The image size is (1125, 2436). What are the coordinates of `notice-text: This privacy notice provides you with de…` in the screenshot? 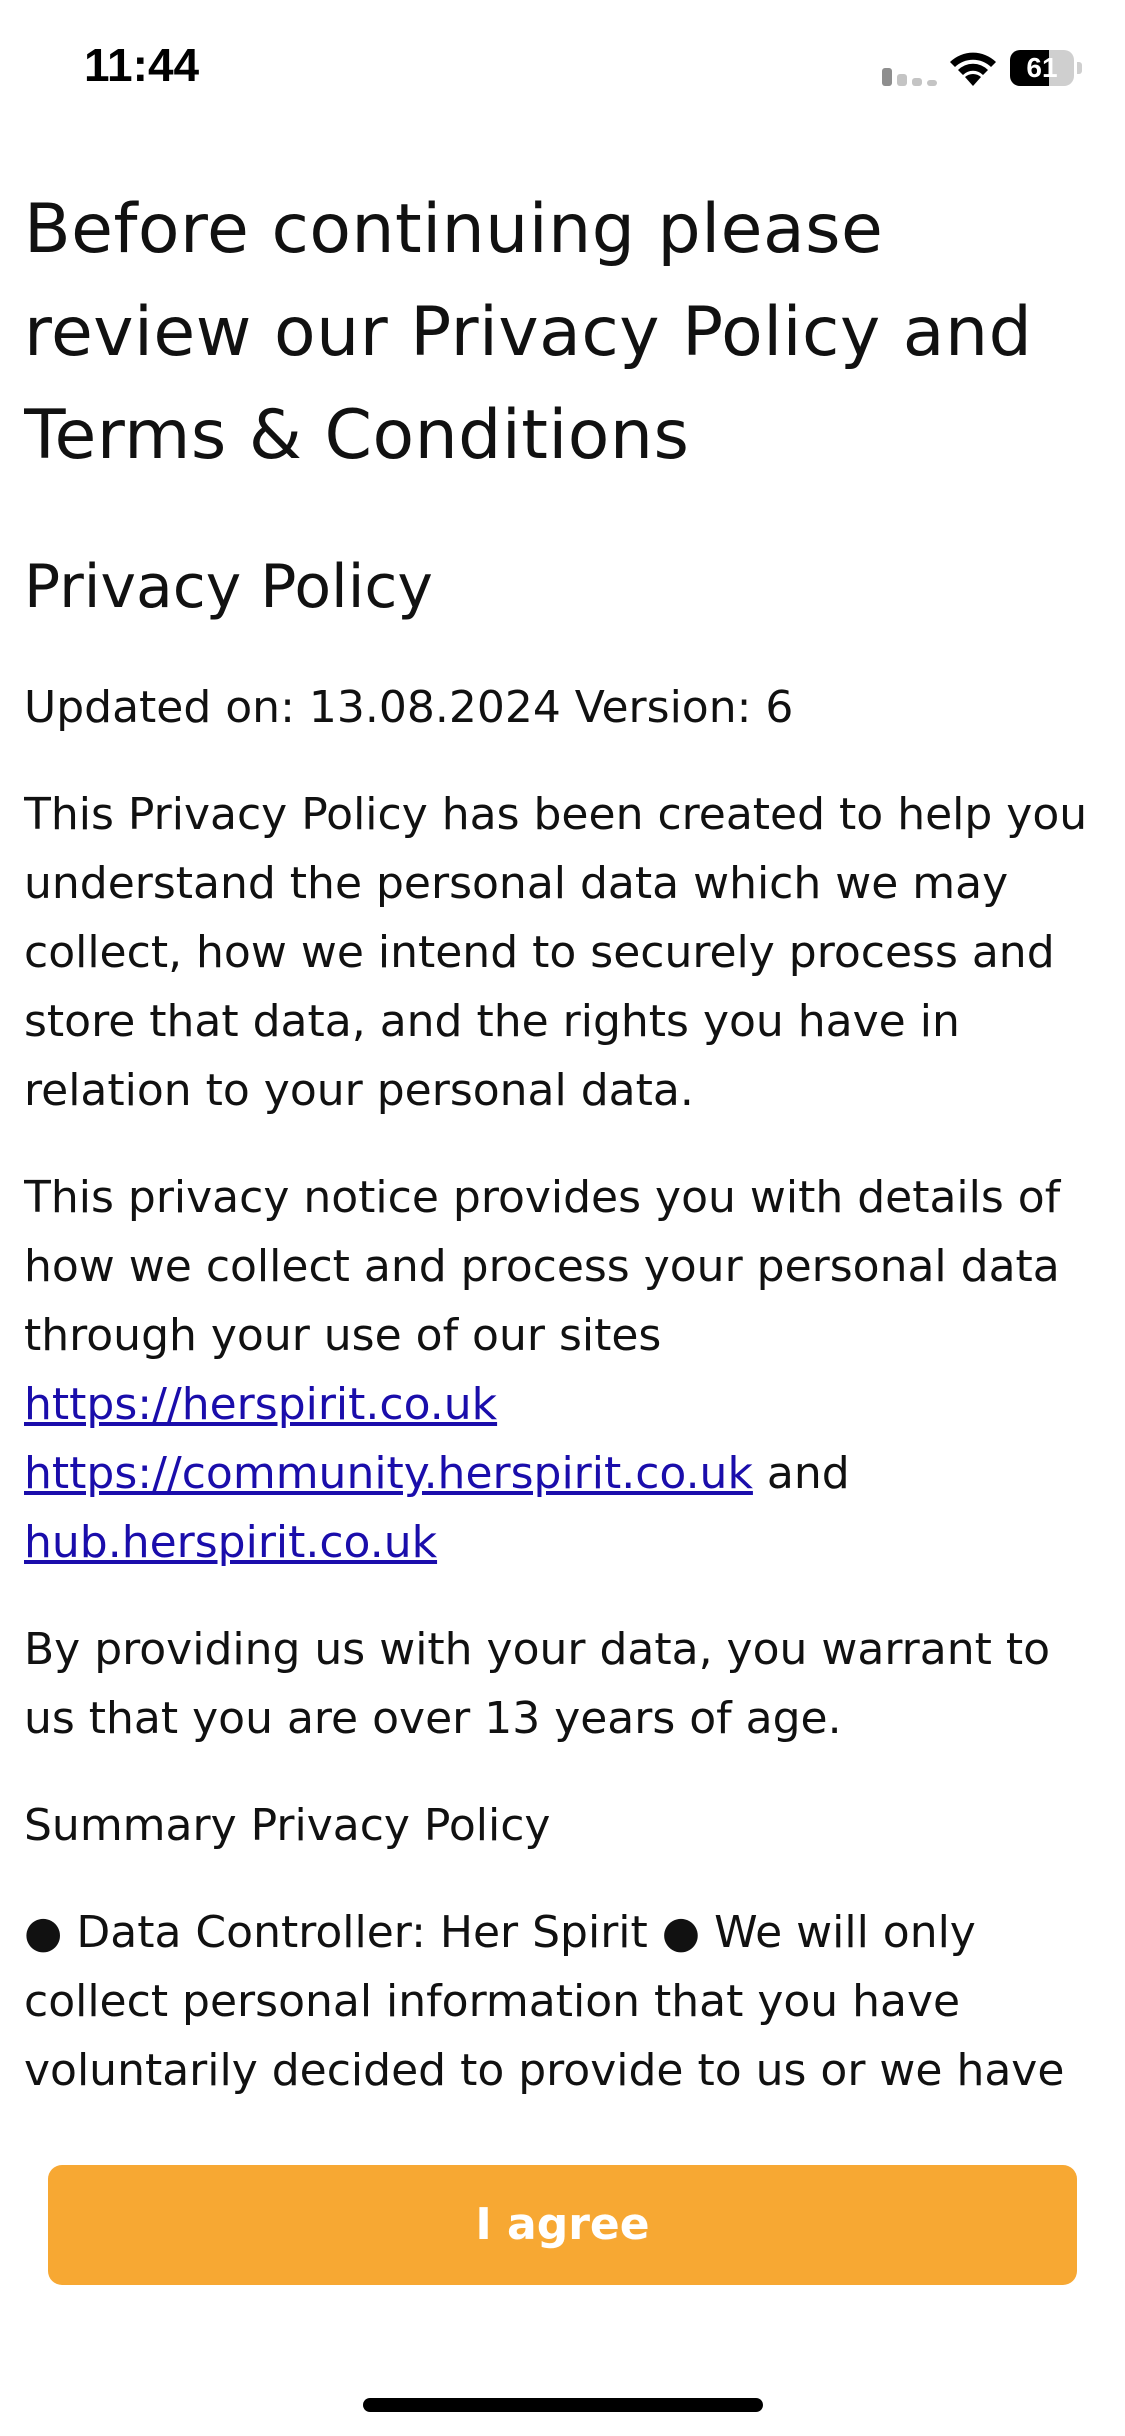 It's located at (542, 1266).